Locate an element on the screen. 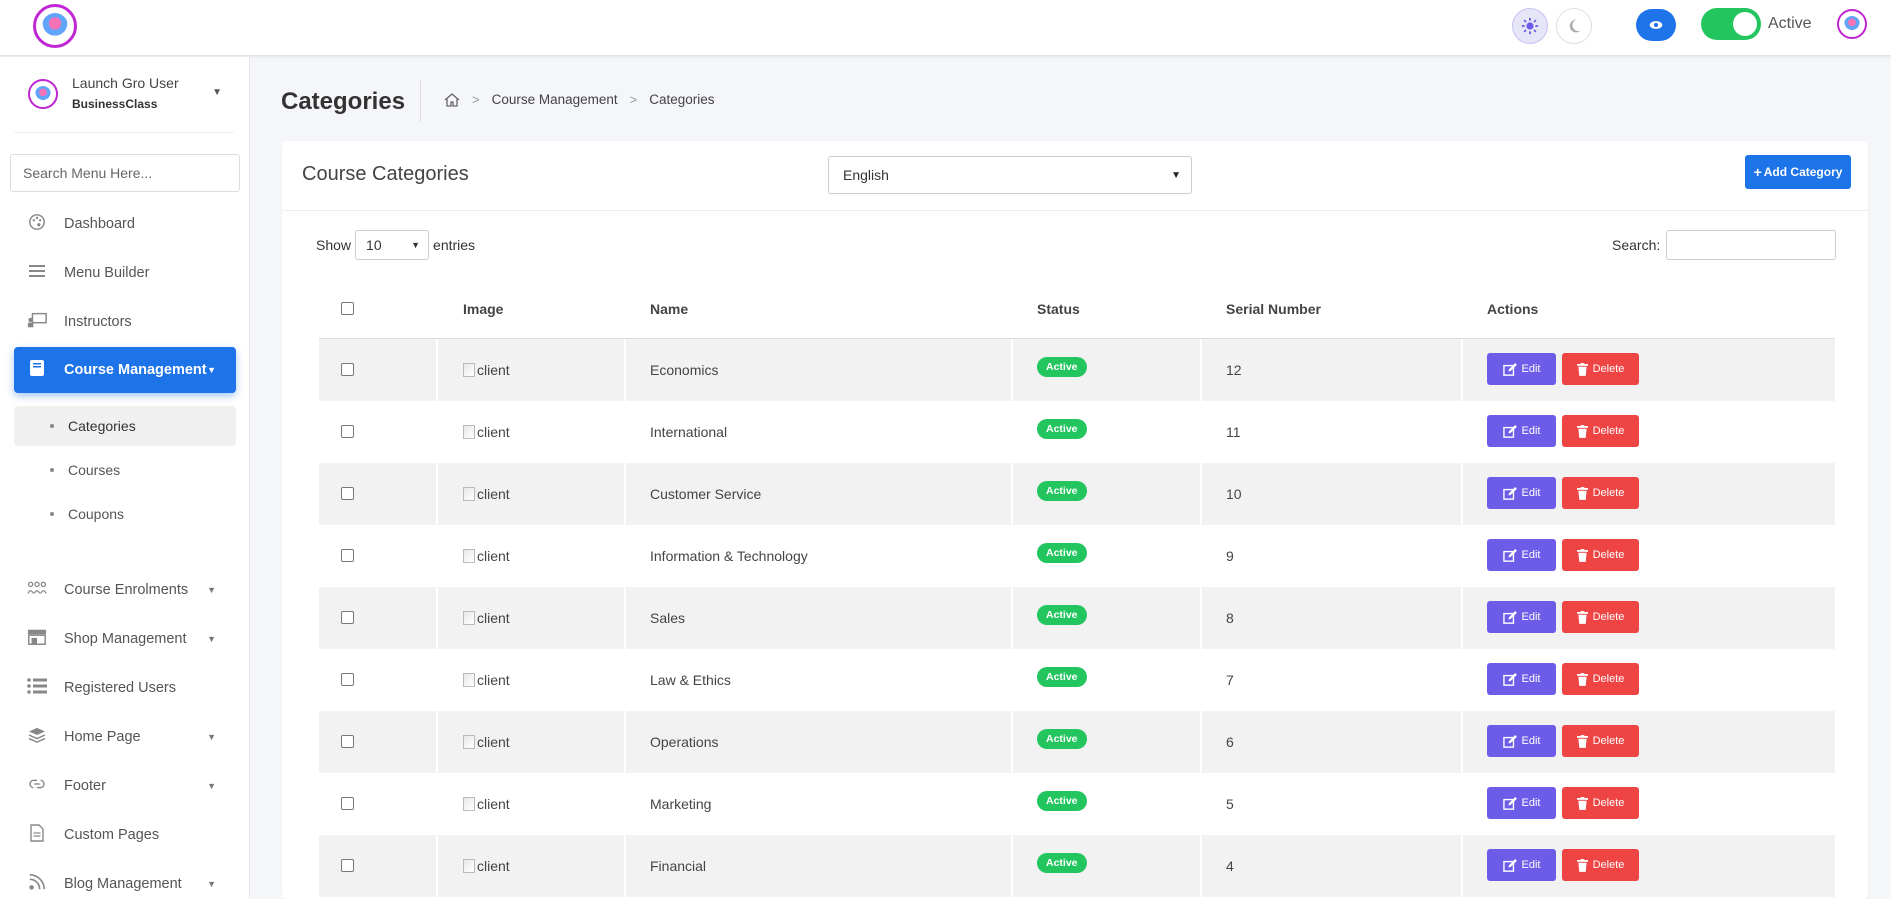 This screenshot has height=899, width=1891. sidebar-subitem-coupons: Coupons is located at coordinates (125, 514).